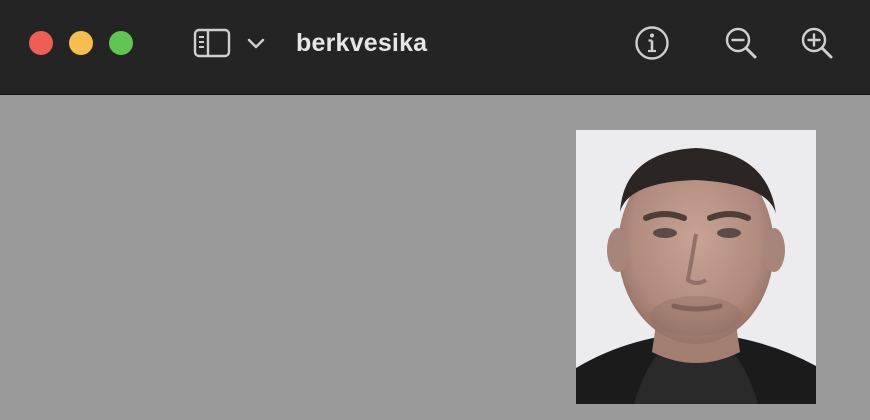 The height and width of the screenshot is (420, 870). I want to click on zoom-out-icon, so click(741, 43).